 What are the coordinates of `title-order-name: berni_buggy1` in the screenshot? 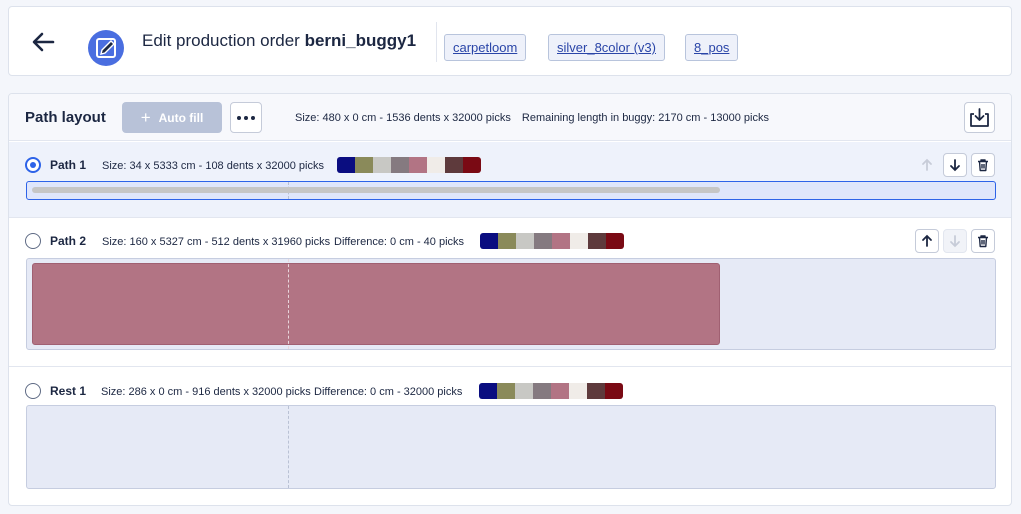 It's located at (360, 40).